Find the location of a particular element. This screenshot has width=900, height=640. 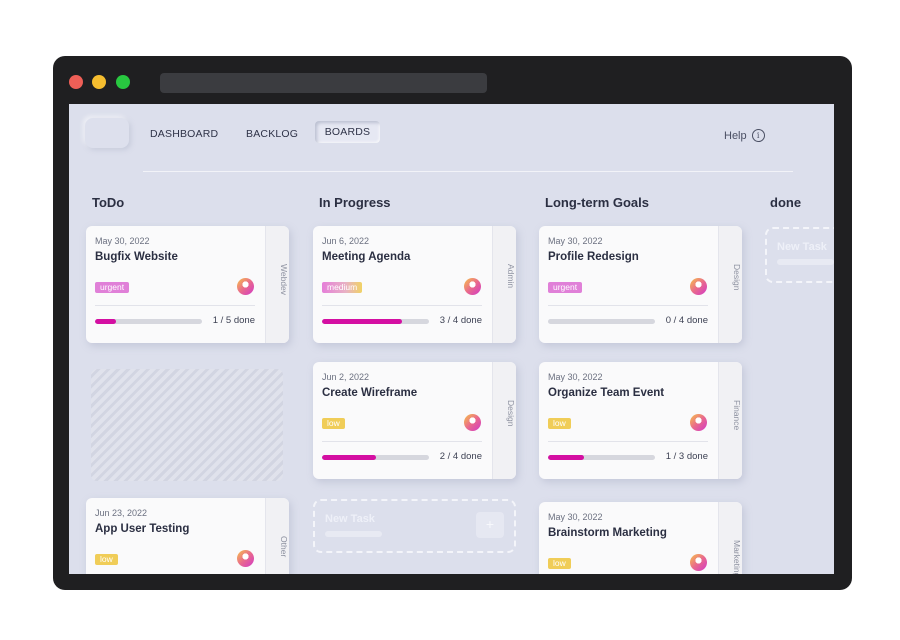

progress-text: 1 / 5 done is located at coordinates (233, 320).